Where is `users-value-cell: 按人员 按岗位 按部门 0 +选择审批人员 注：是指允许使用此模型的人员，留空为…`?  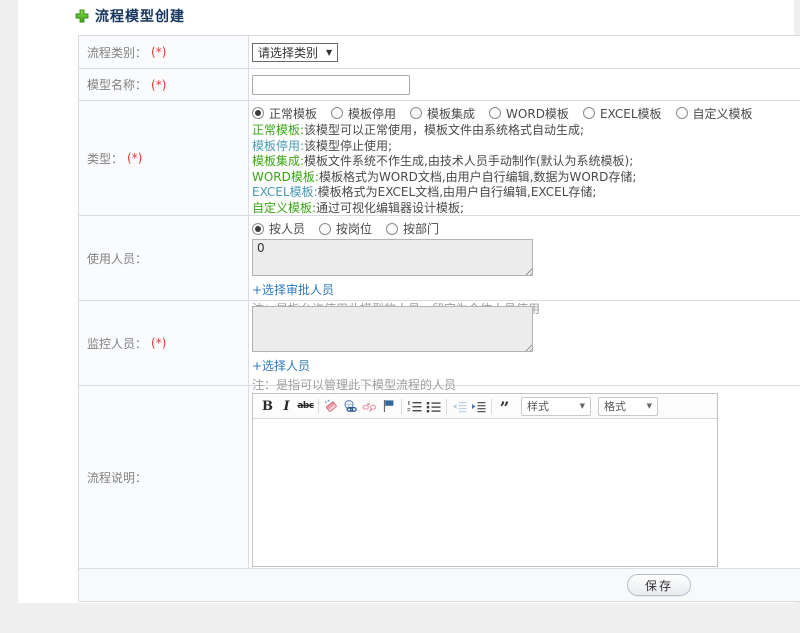
users-value-cell: 按人员 按岗位 按部门 0 +选择审批人员 注：是指允许使用此模型的人员，留空为… is located at coordinates (524, 266).